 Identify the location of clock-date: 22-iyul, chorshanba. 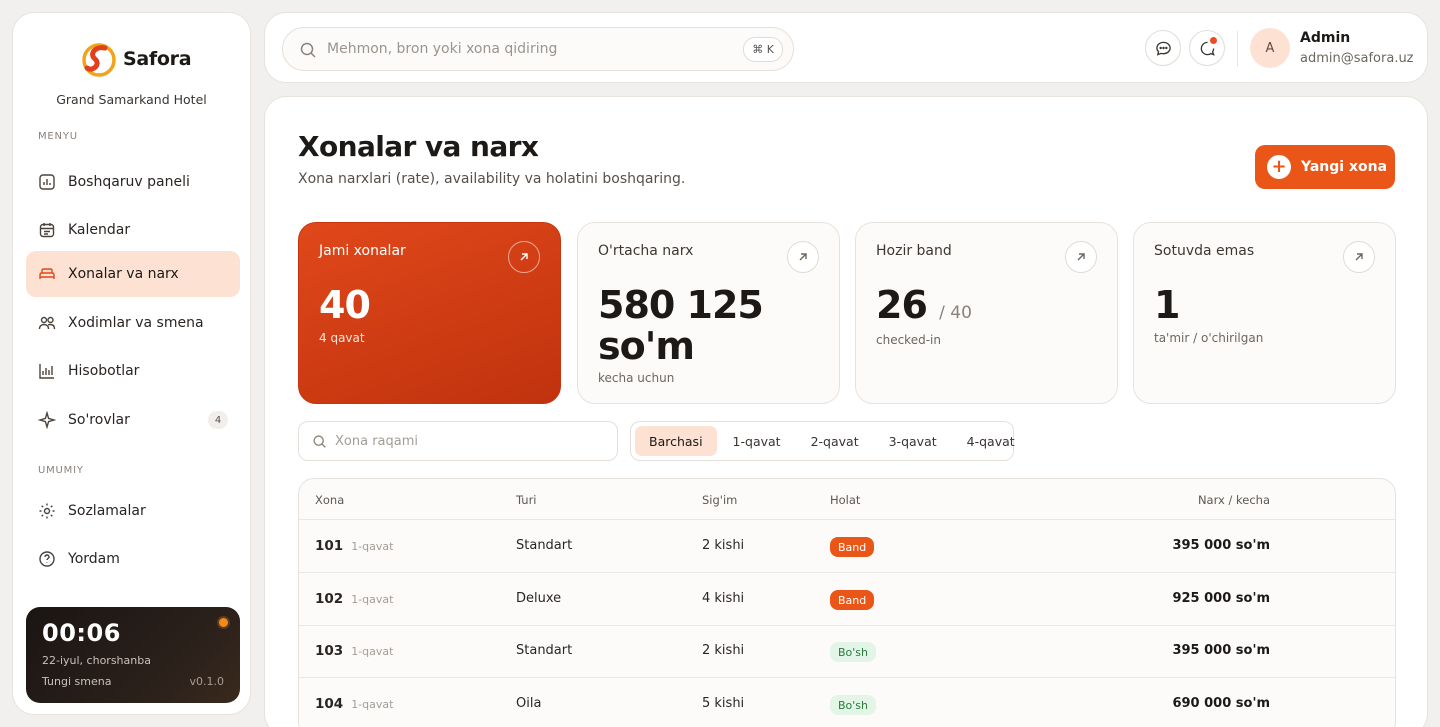
(96, 660).